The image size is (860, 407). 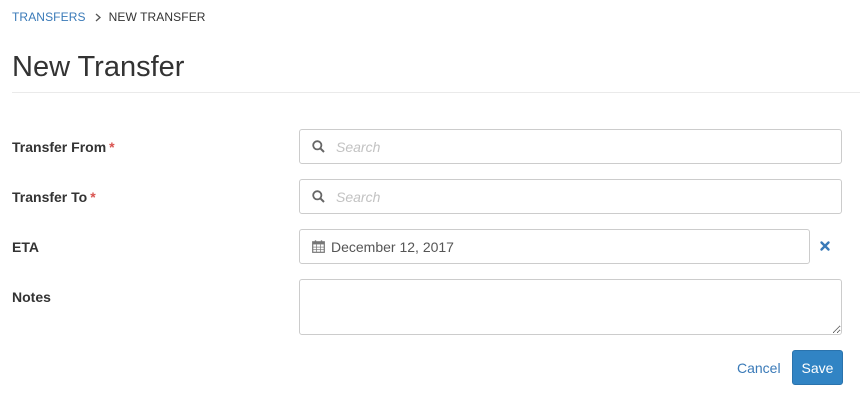 I want to click on notes-label-text: Notes, so click(x=31, y=297).